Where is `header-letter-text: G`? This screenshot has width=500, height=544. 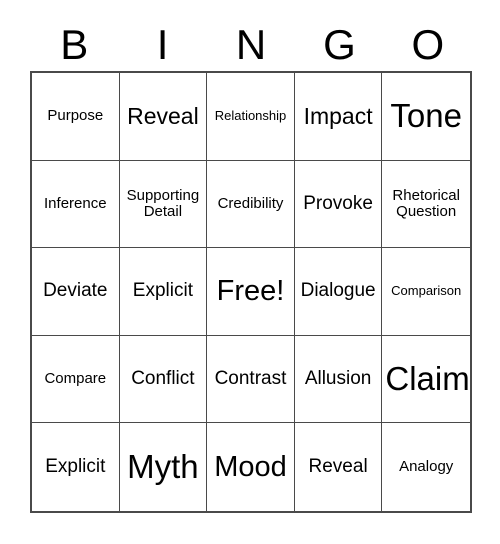 header-letter-text: G is located at coordinates (339, 44).